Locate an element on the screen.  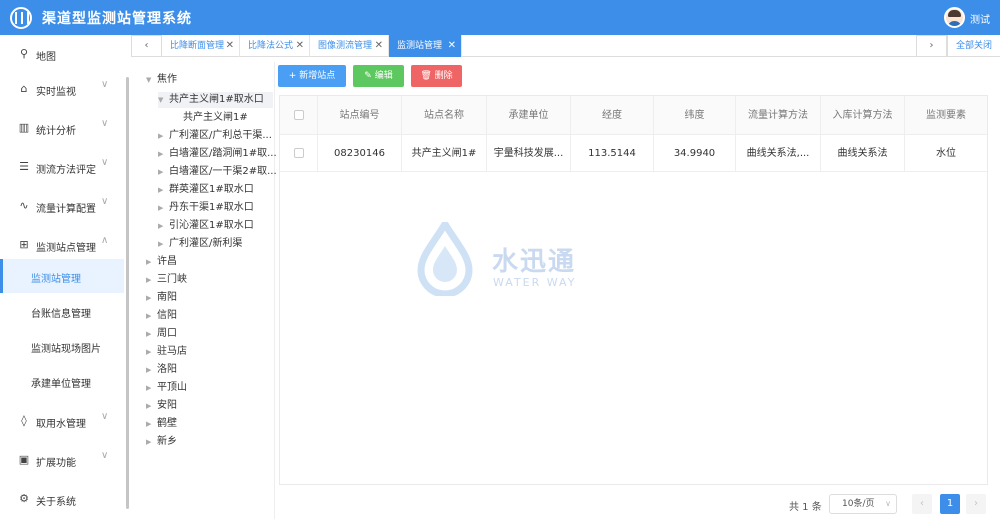
tree-node-city: ▶ 洛阳 is located at coordinates (161, 370).